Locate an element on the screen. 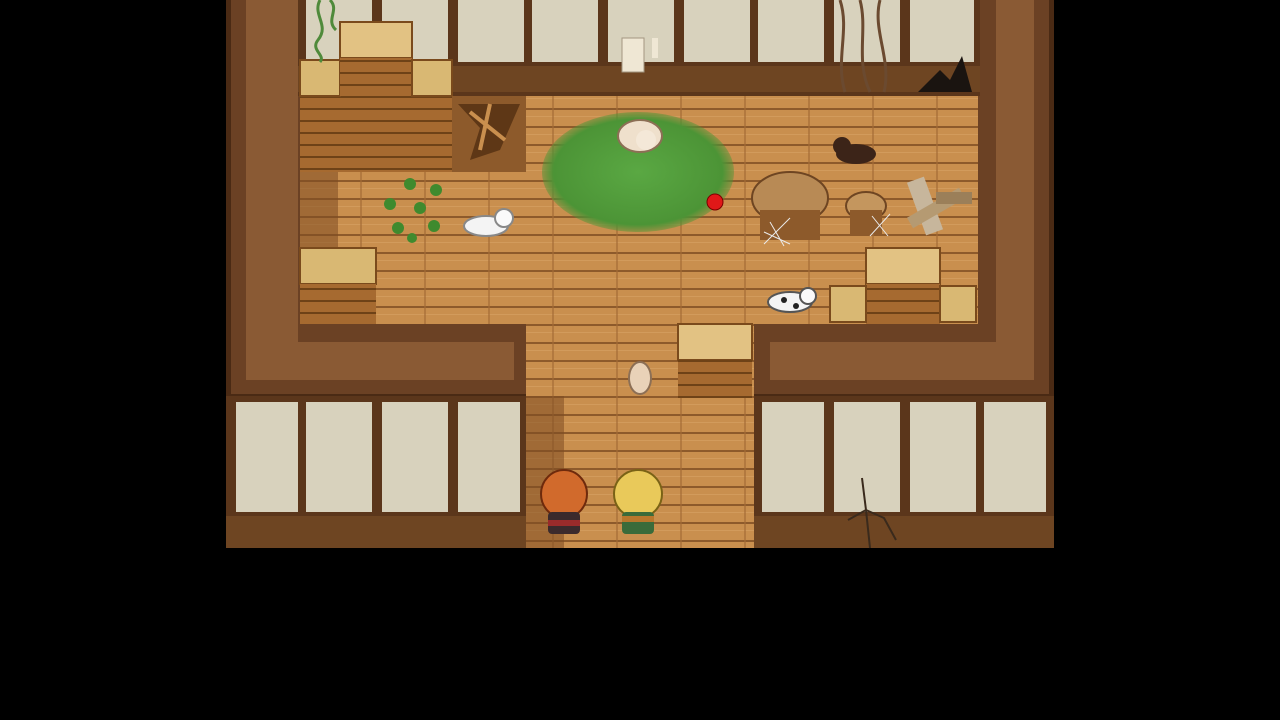 The height and width of the screenshot is (720, 1280). beige-puppy is located at coordinates (640, 136).